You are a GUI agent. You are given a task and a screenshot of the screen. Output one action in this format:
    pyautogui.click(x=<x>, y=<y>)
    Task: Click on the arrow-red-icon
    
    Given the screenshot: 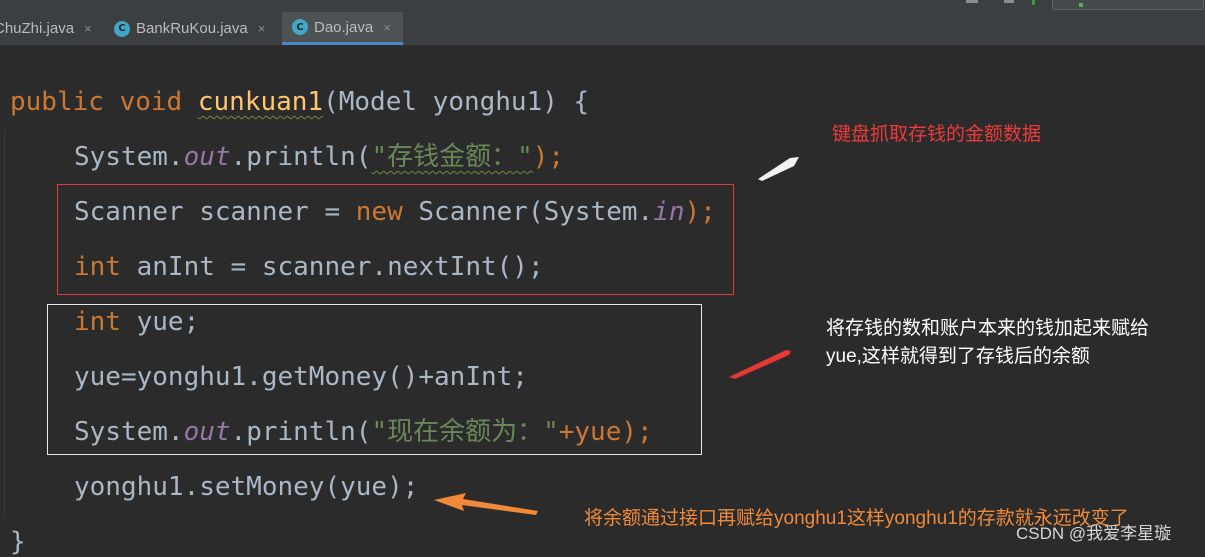 What is the action you would take?
    pyautogui.click(x=760, y=364)
    